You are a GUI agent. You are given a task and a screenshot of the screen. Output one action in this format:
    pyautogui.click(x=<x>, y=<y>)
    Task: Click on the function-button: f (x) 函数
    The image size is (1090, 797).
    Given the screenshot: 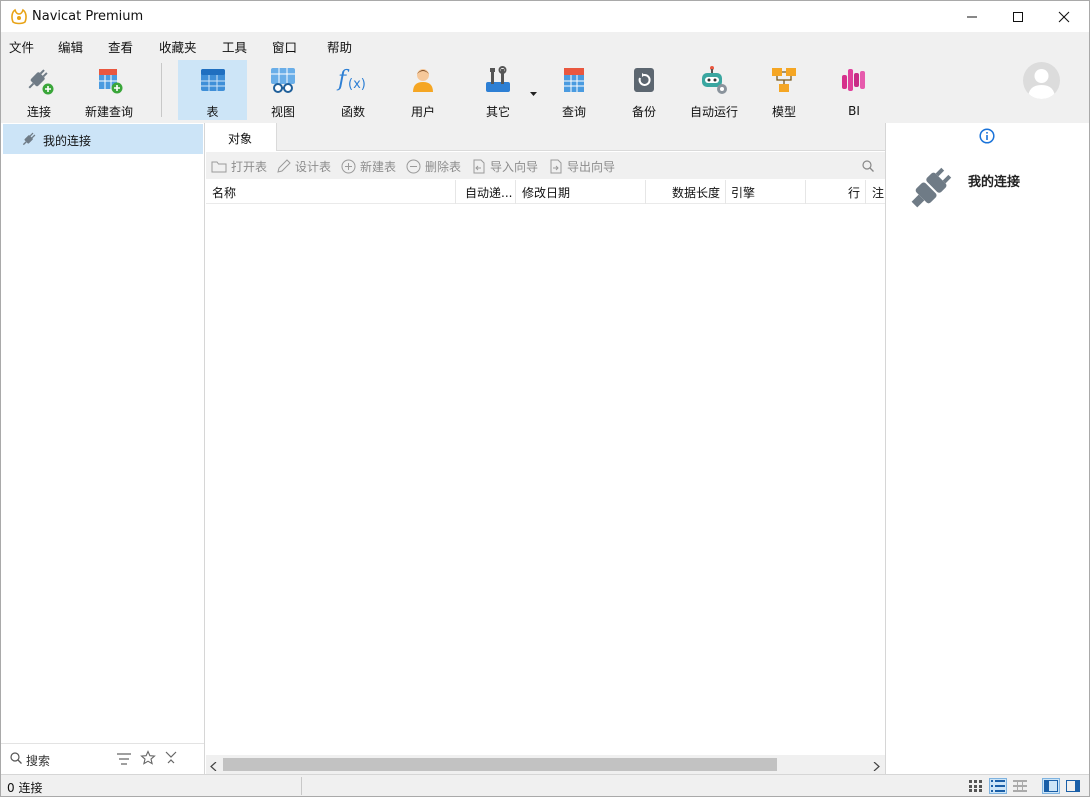 What is the action you would take?
    pyautogui.click(x=353, y=90)
    